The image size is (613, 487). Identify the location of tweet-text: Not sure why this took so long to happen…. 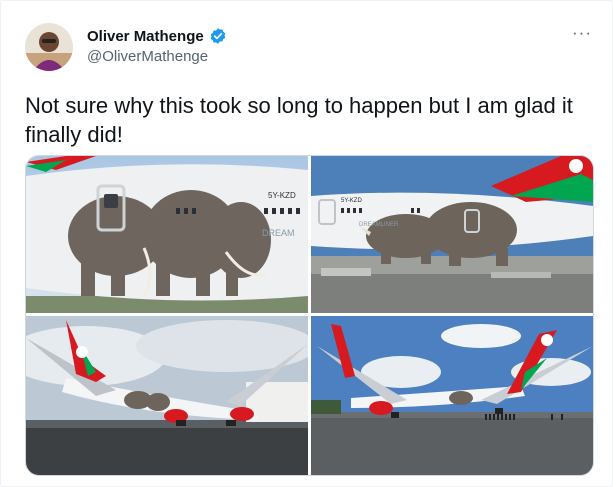
(299, 120).